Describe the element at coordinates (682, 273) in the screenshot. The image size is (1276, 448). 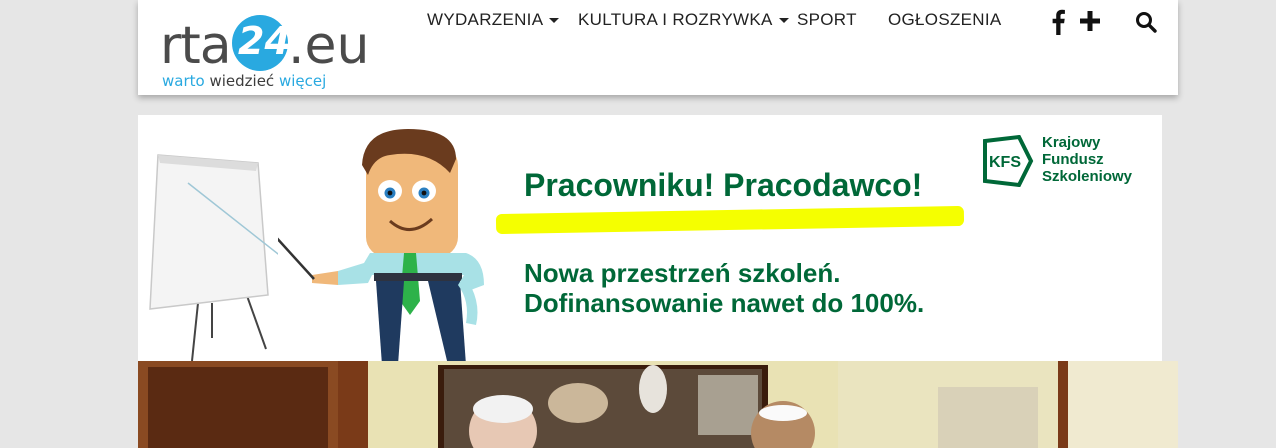
I see `banner-line-1: Nowa przestrzeń szkoleń.` at that location.